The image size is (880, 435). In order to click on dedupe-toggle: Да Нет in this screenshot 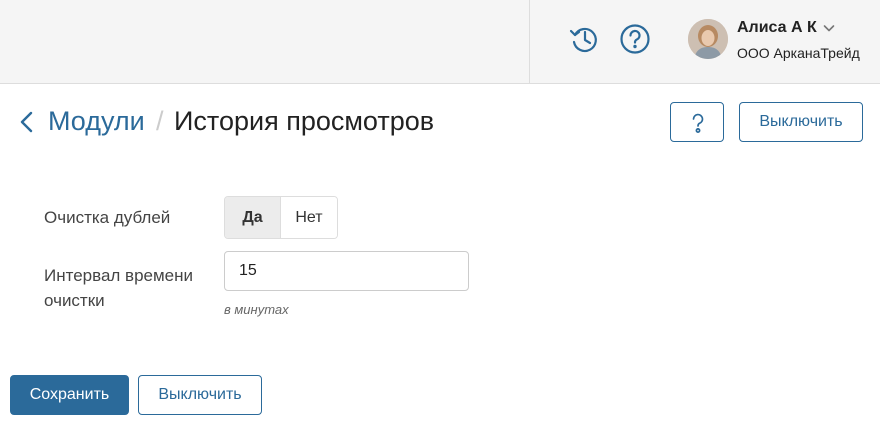, I will do `click(281, 217)`.